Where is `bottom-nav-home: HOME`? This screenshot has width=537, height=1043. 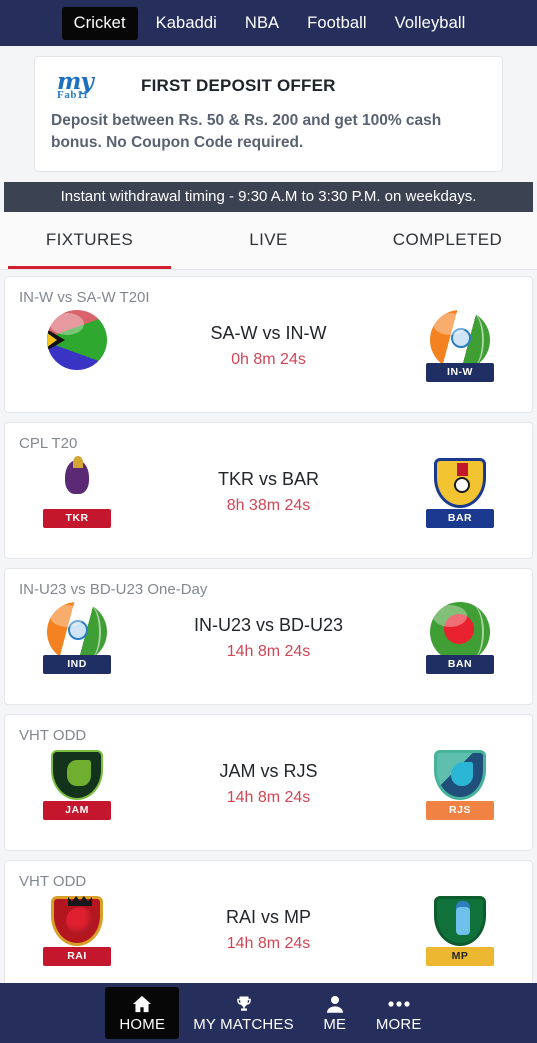
bottom-nav-home: HOME is located at coordinates (142, 1013).